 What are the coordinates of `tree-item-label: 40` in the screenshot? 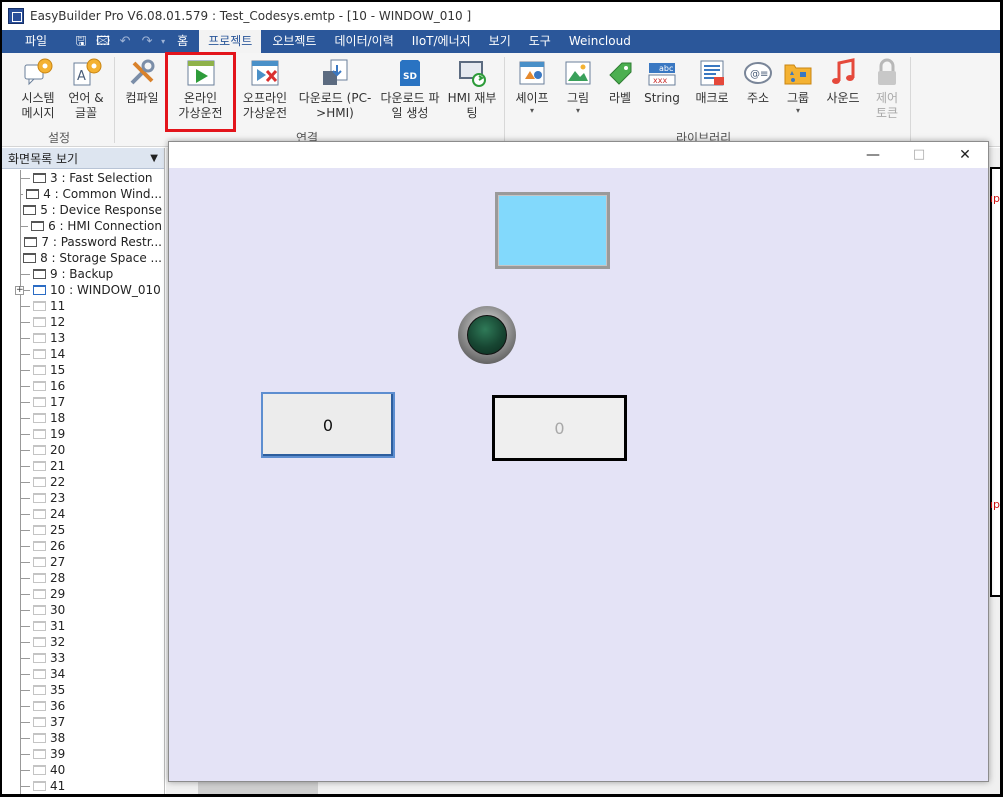 It's located at (58, 770).